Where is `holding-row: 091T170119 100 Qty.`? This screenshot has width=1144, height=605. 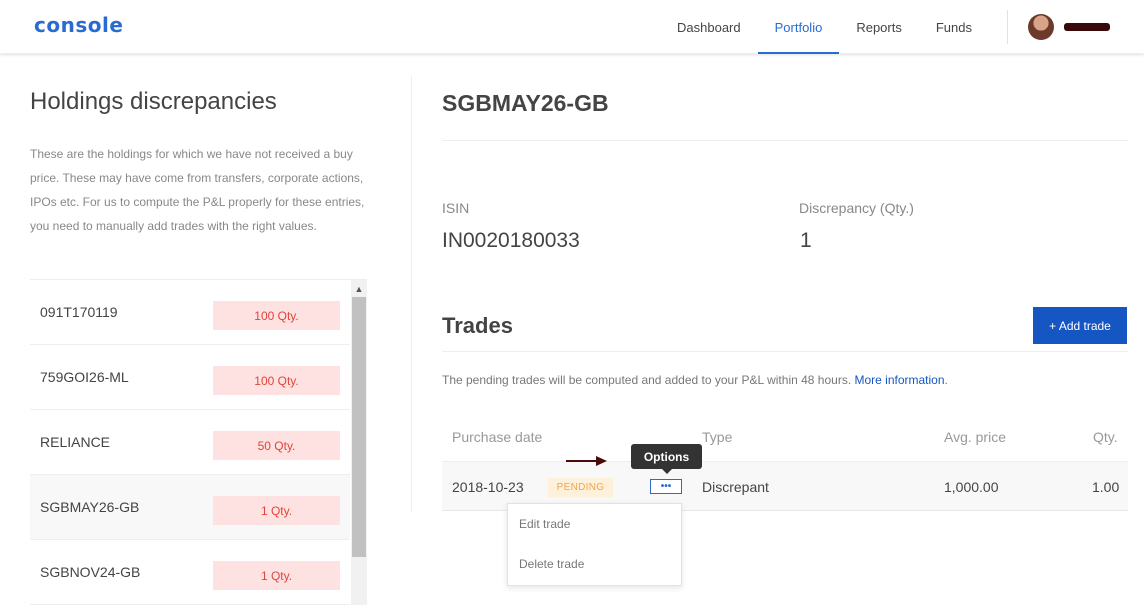 holding-row: 091T170119 100 Qty. is located at coordinates (190, 312).